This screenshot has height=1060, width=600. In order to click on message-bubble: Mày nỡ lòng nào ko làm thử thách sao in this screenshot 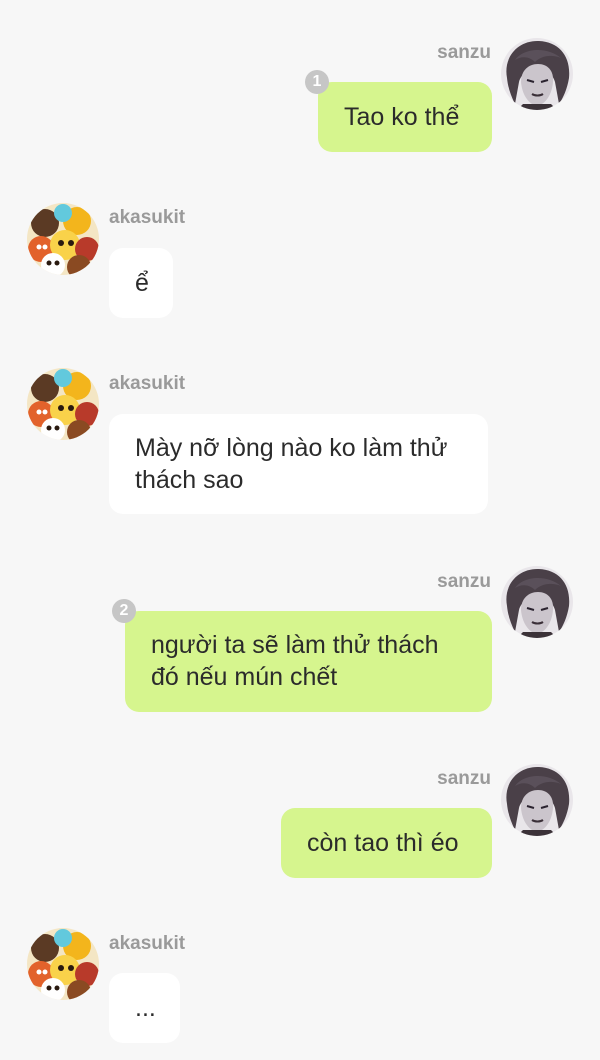, I will do `click(298, 464)`.